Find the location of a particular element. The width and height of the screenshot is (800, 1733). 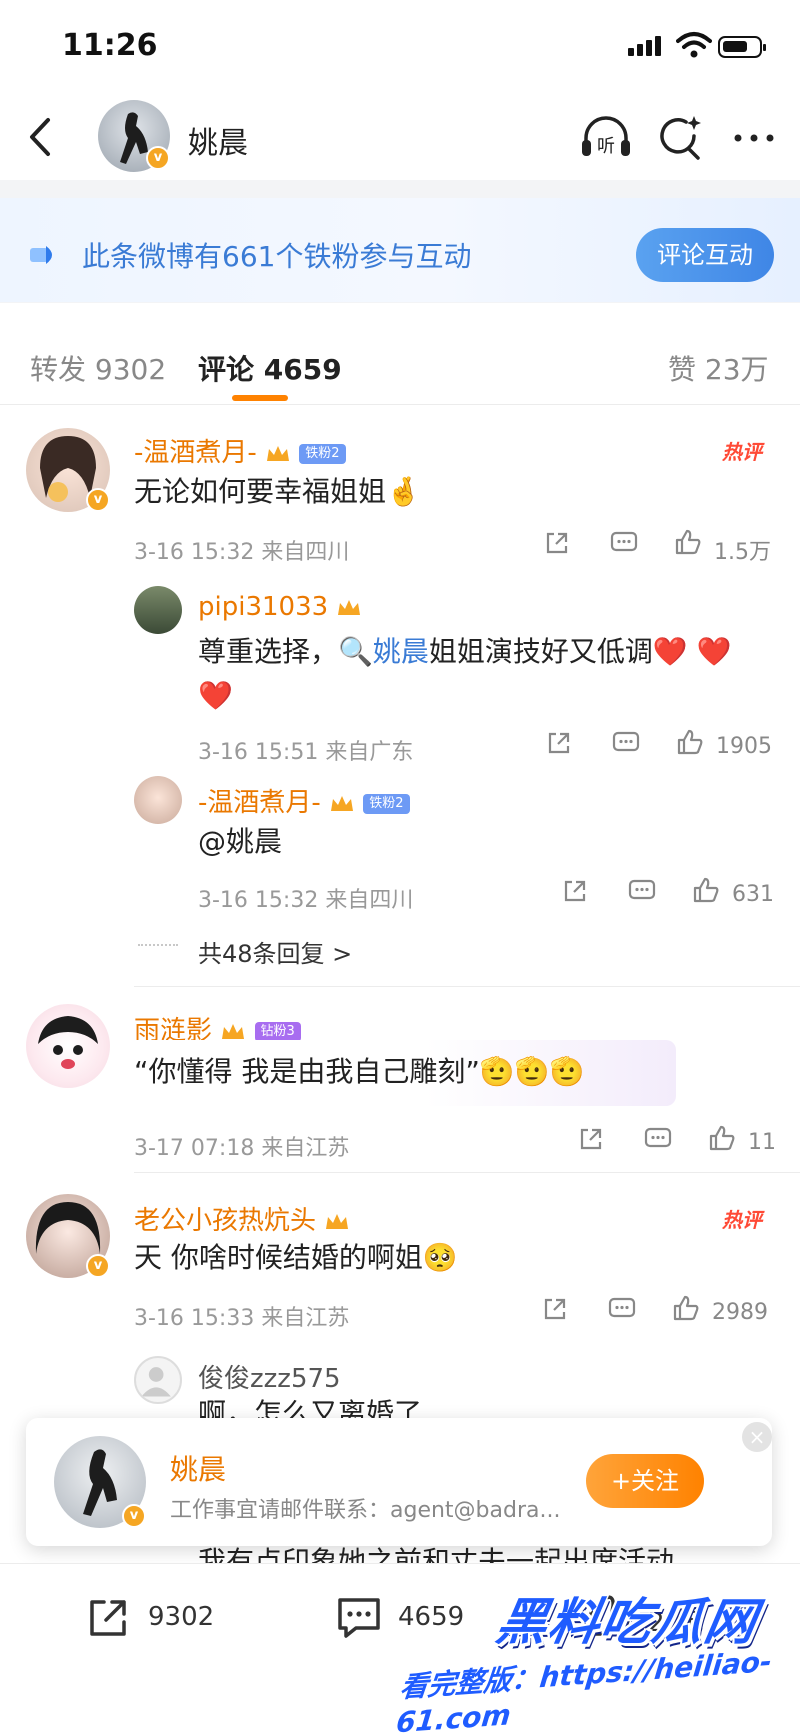

back-icon is located at coordinates (40, 137).